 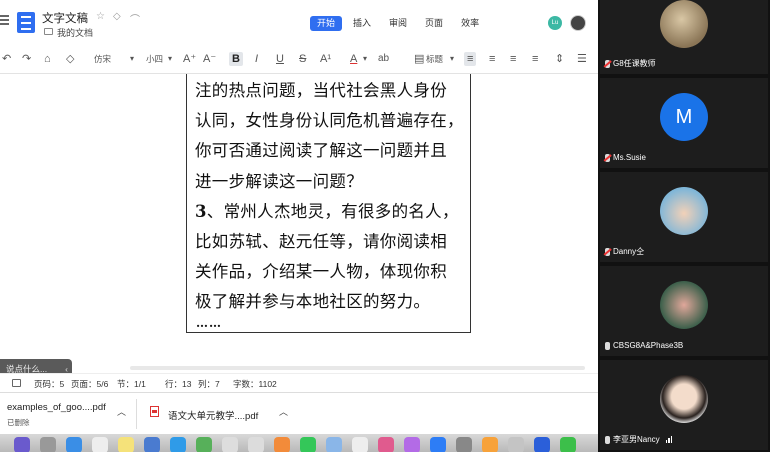 What do you see at coordinates (542, 444) in the screenshot?
I see `word-icon` at bounding box center [542, 444].